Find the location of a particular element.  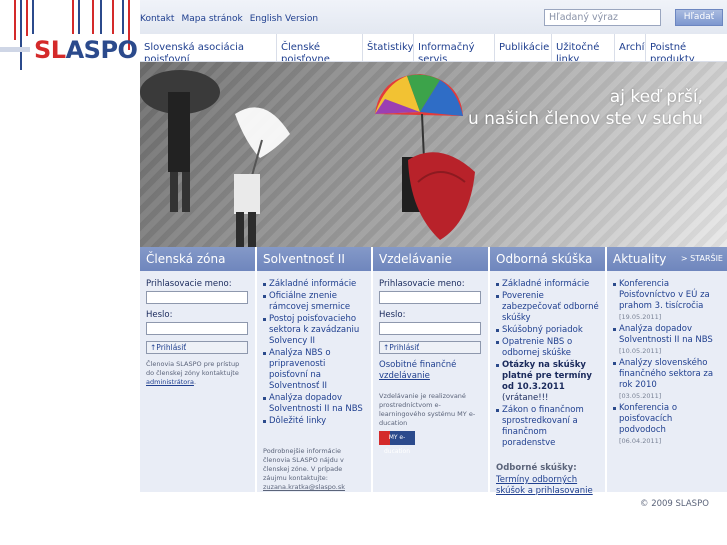

members-username-label: Prihlasovacie meno: is located at coordinates (189, 284).